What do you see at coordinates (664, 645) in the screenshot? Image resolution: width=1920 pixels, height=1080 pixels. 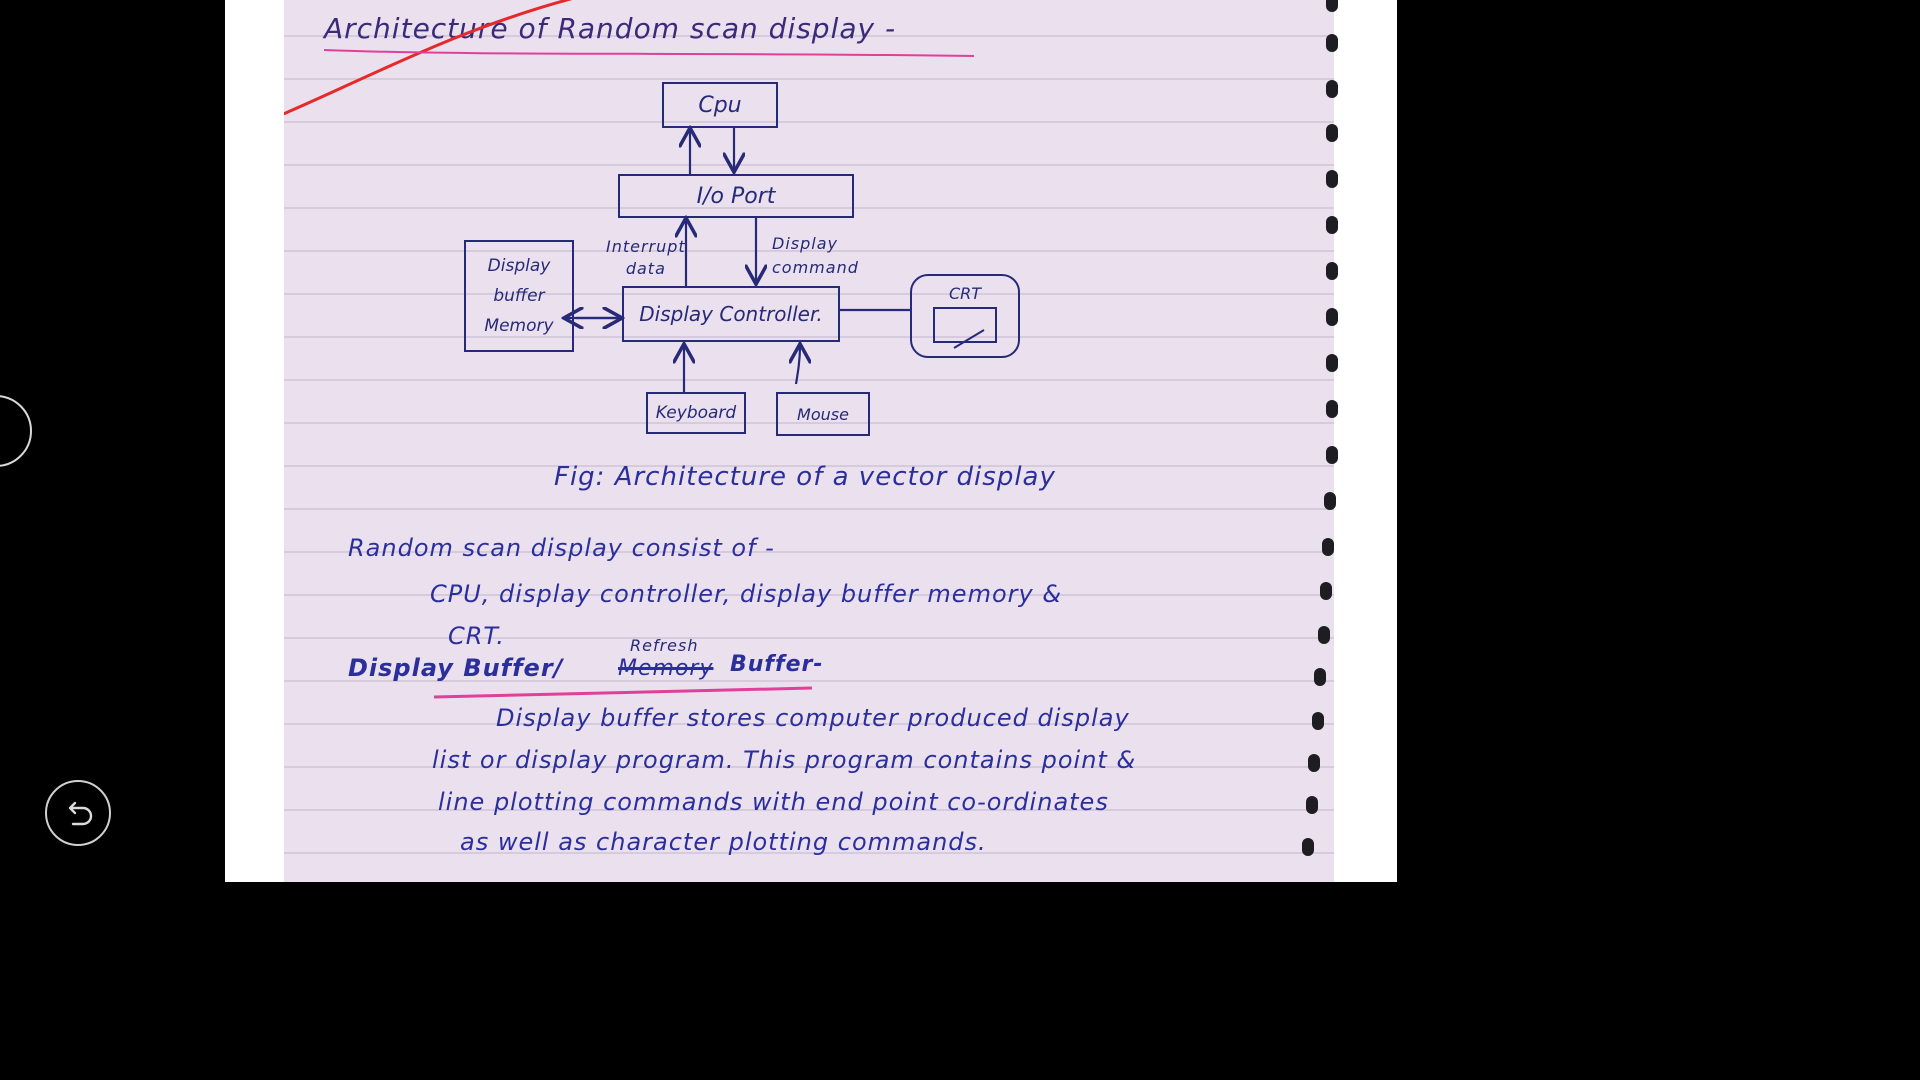 I see `subheading-refresh: Refresh` at bounding box center [664, 645].